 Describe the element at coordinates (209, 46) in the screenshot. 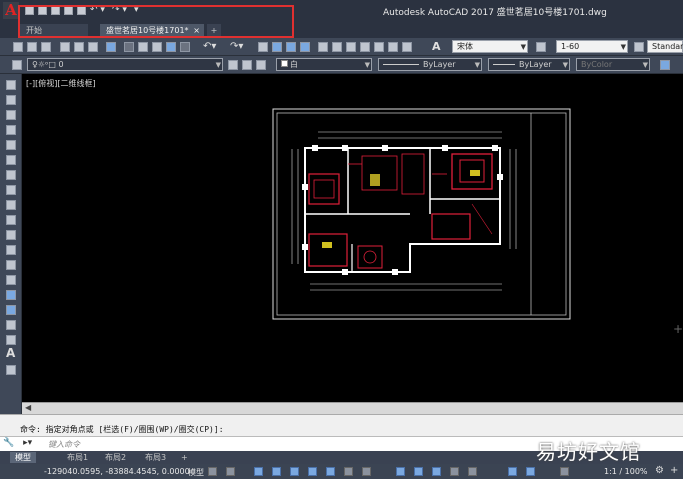

I see `undo-icon: ↶▾` at that location.